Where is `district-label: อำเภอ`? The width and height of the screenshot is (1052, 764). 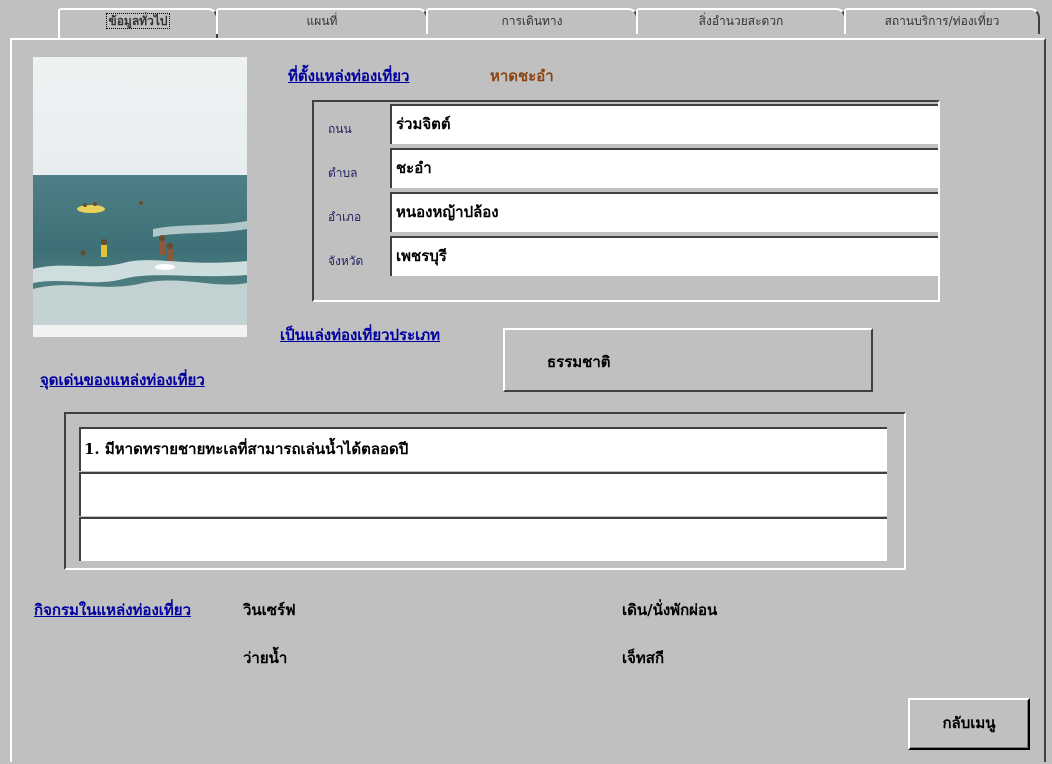
district-label: อำเภอ is located at coordinates (345, 217).